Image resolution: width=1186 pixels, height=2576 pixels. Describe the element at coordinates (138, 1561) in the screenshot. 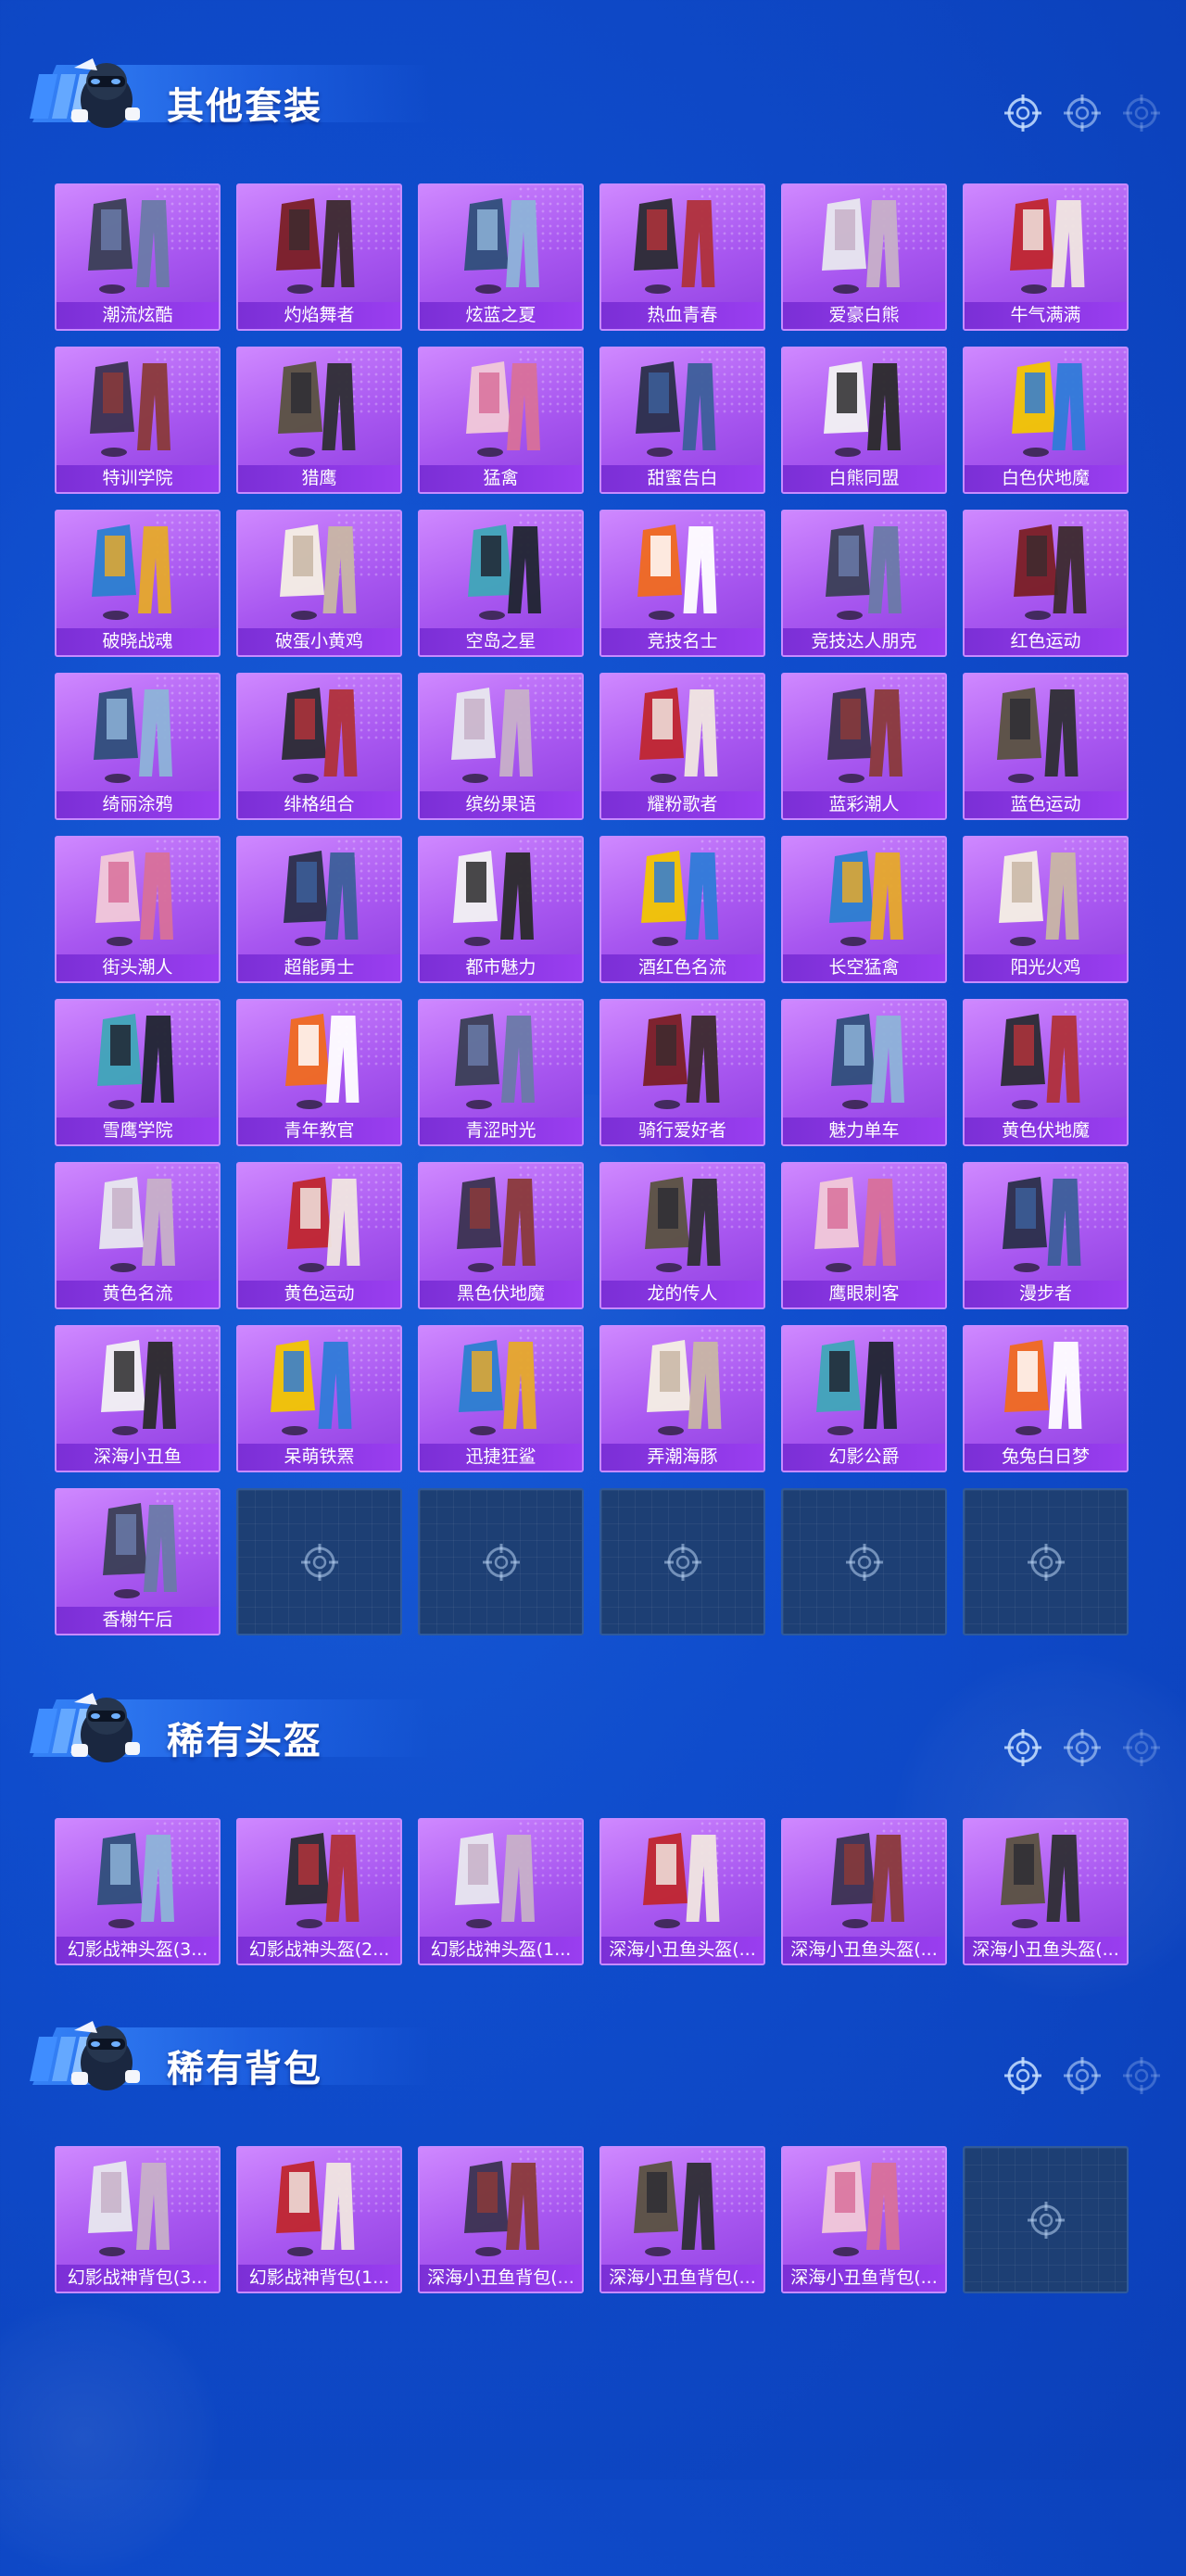

I see `item-card: 香榭午后` at that location.